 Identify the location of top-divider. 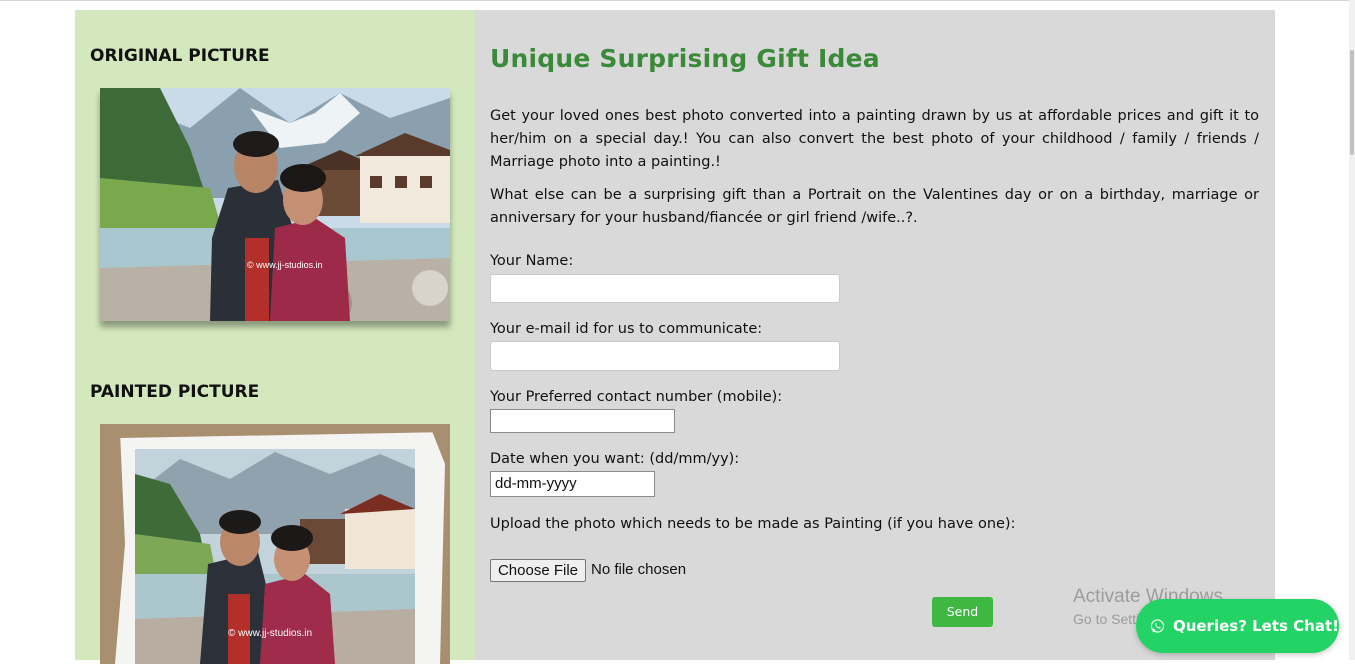
(674, 0).